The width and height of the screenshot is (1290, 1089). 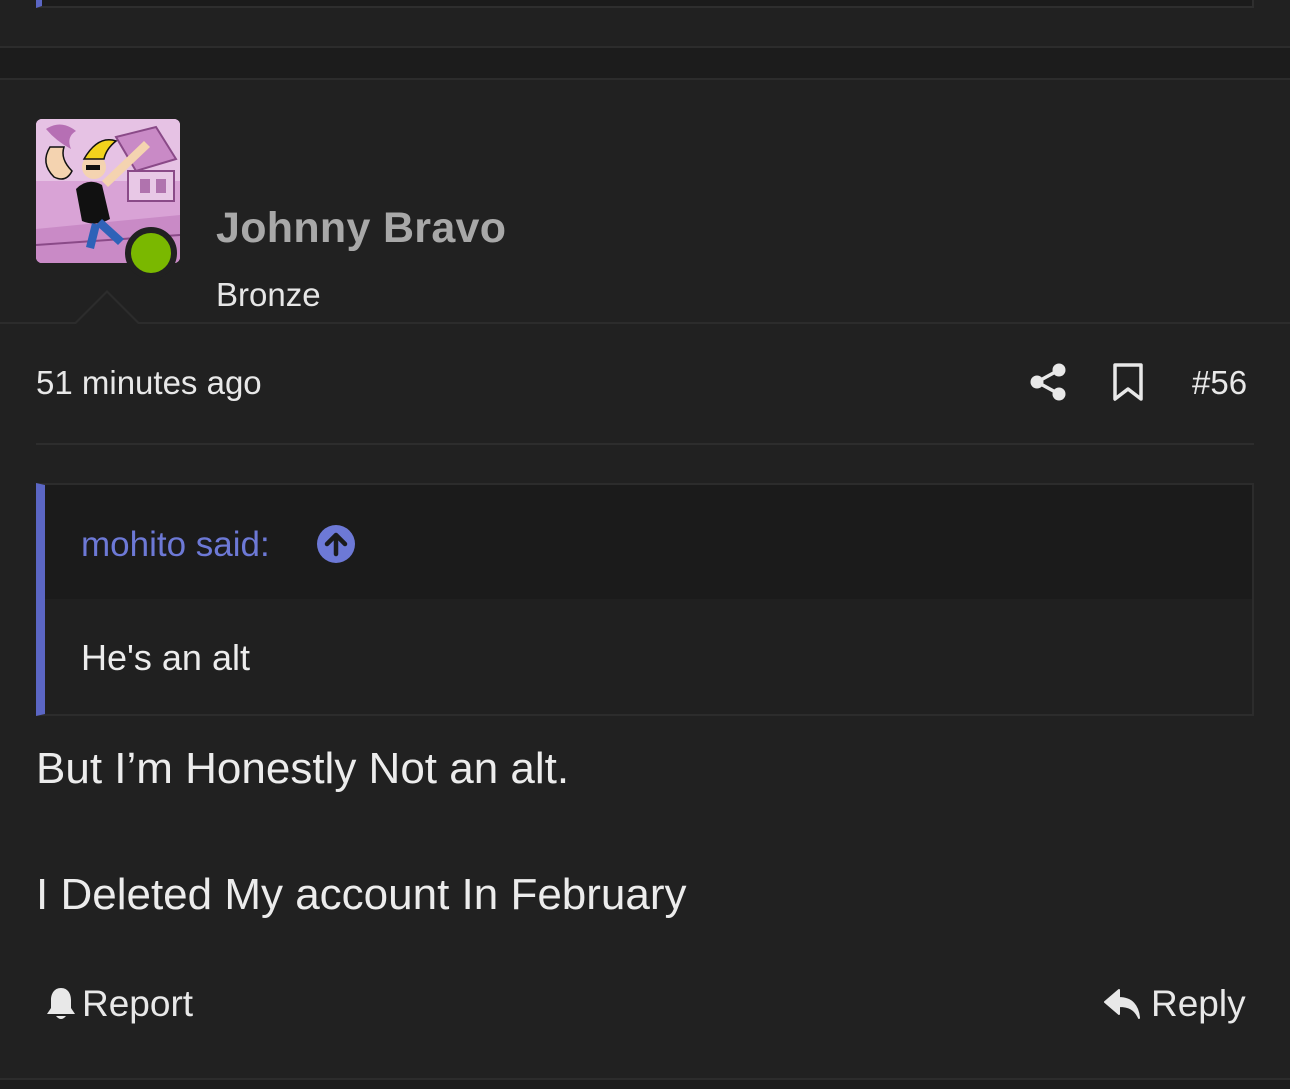 I want to click on bookmark-icon, so click(x=1128, y=382).